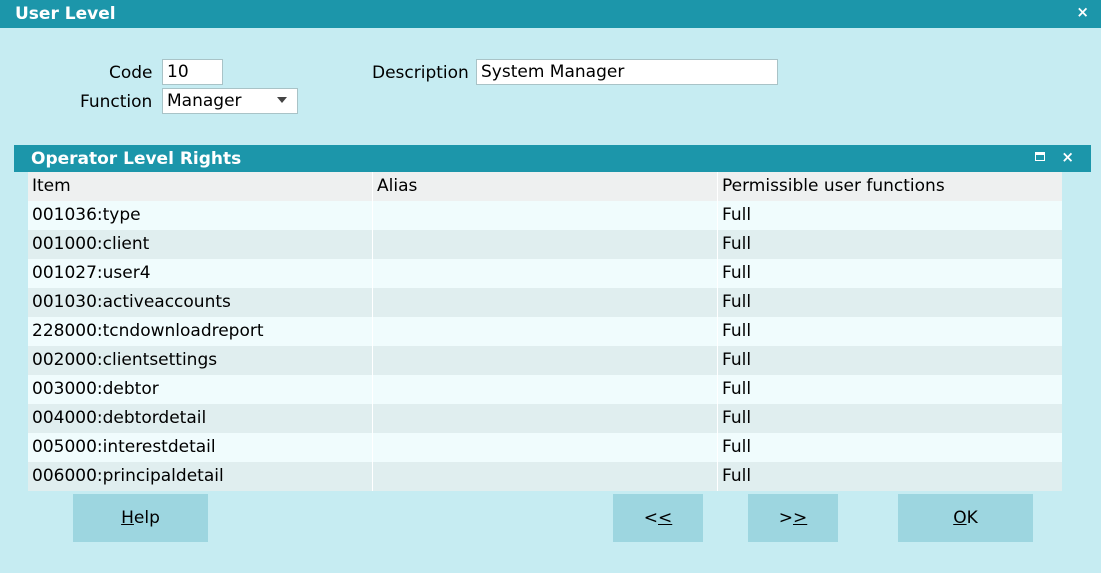 This screenshot has height=573, width=1101. I want to click on function-select: Manager, so click(230, 101).